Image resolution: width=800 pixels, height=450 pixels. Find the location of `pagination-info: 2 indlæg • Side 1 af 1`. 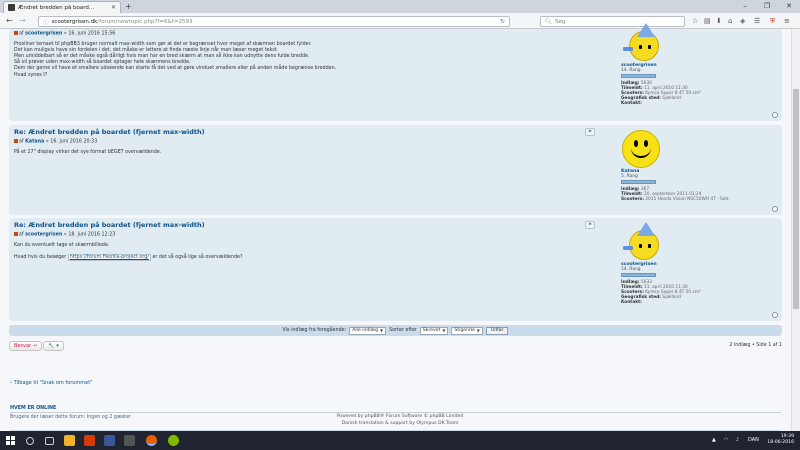

pagination-info: 2 indlæg • Side 1 af 1 is located at coordinates (755, 345).